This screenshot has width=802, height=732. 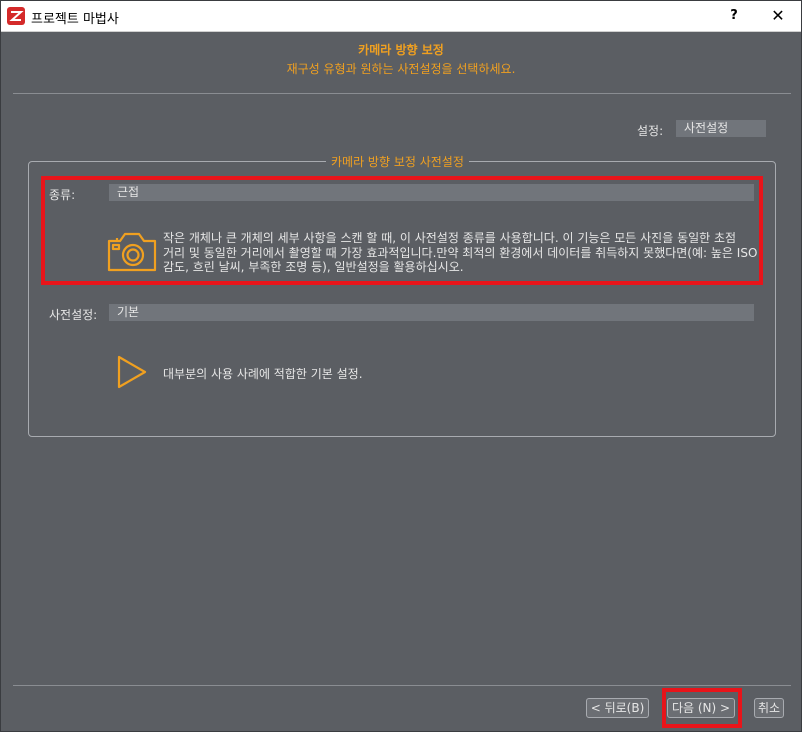 What do you see at coordinates (75, 19) in the screenshot?
I see `window-title: 프로젝트 마법사` at bounding box center [75, 19].